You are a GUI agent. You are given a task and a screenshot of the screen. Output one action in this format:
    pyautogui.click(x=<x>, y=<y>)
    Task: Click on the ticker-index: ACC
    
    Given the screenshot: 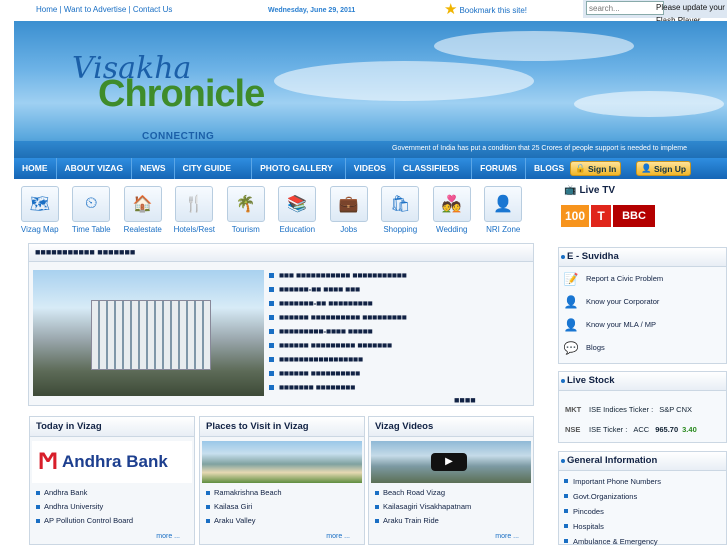 What is the action you would take?
    pyautogui.click(x=641, y=429)
    